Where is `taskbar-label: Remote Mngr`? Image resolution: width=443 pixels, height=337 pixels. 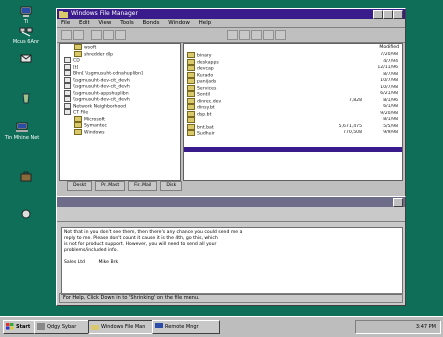
taskbar-label: Remote Mngr is located at coordinates (182, 327).